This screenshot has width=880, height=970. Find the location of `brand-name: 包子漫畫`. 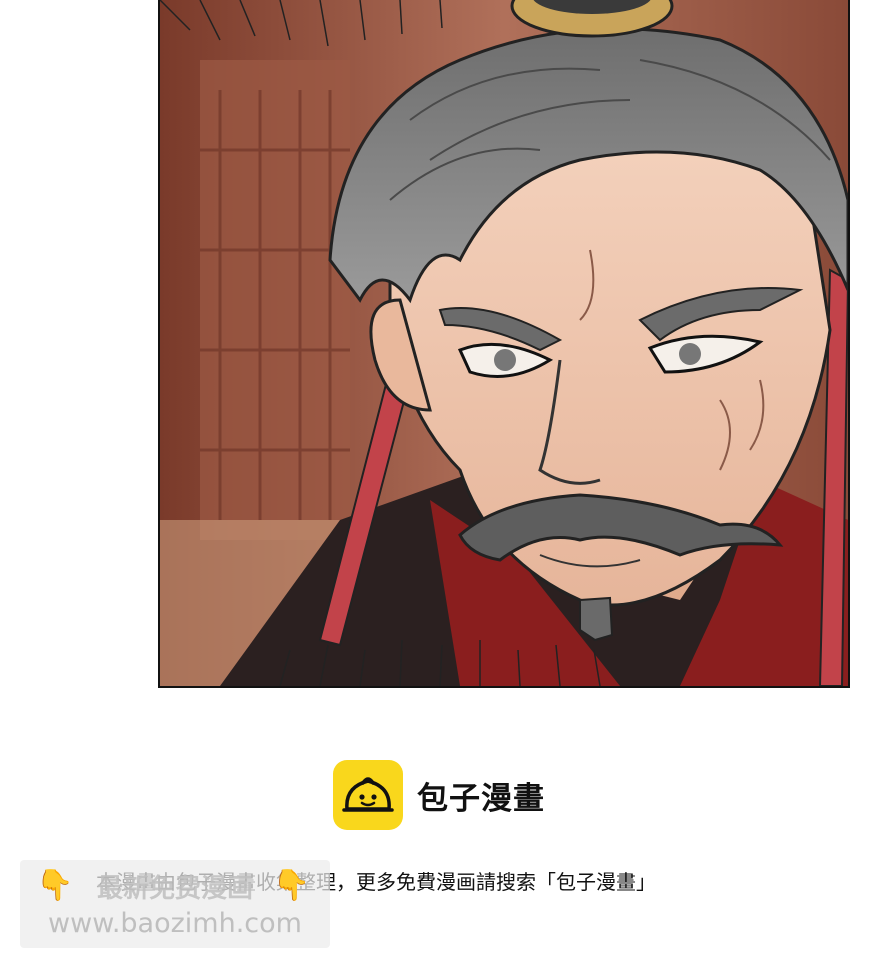

brand-name: 包子漫畫 is located at coordinates (481, 798).